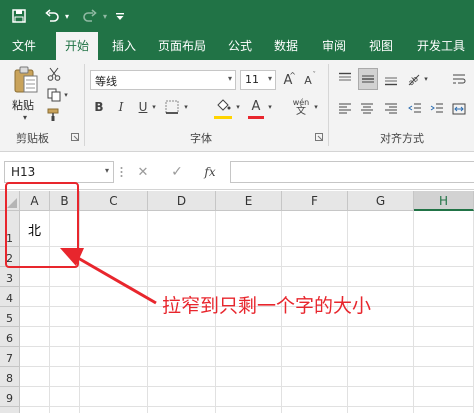 The image size is (474, 413). Describe the element at coordinates (105, 16) in the screenshot. I see `redo-dropdown-icon: ▾` at that location.